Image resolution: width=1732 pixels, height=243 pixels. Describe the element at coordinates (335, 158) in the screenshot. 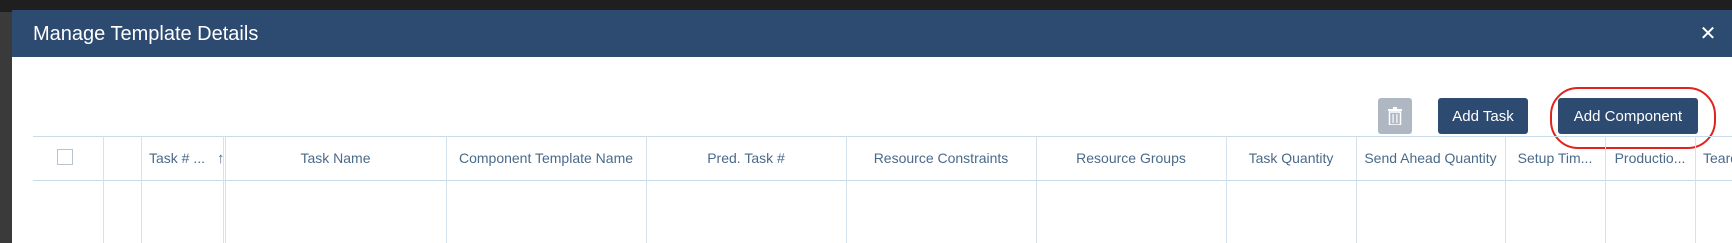

I see `column-header-task-name: Task Name` at that location.